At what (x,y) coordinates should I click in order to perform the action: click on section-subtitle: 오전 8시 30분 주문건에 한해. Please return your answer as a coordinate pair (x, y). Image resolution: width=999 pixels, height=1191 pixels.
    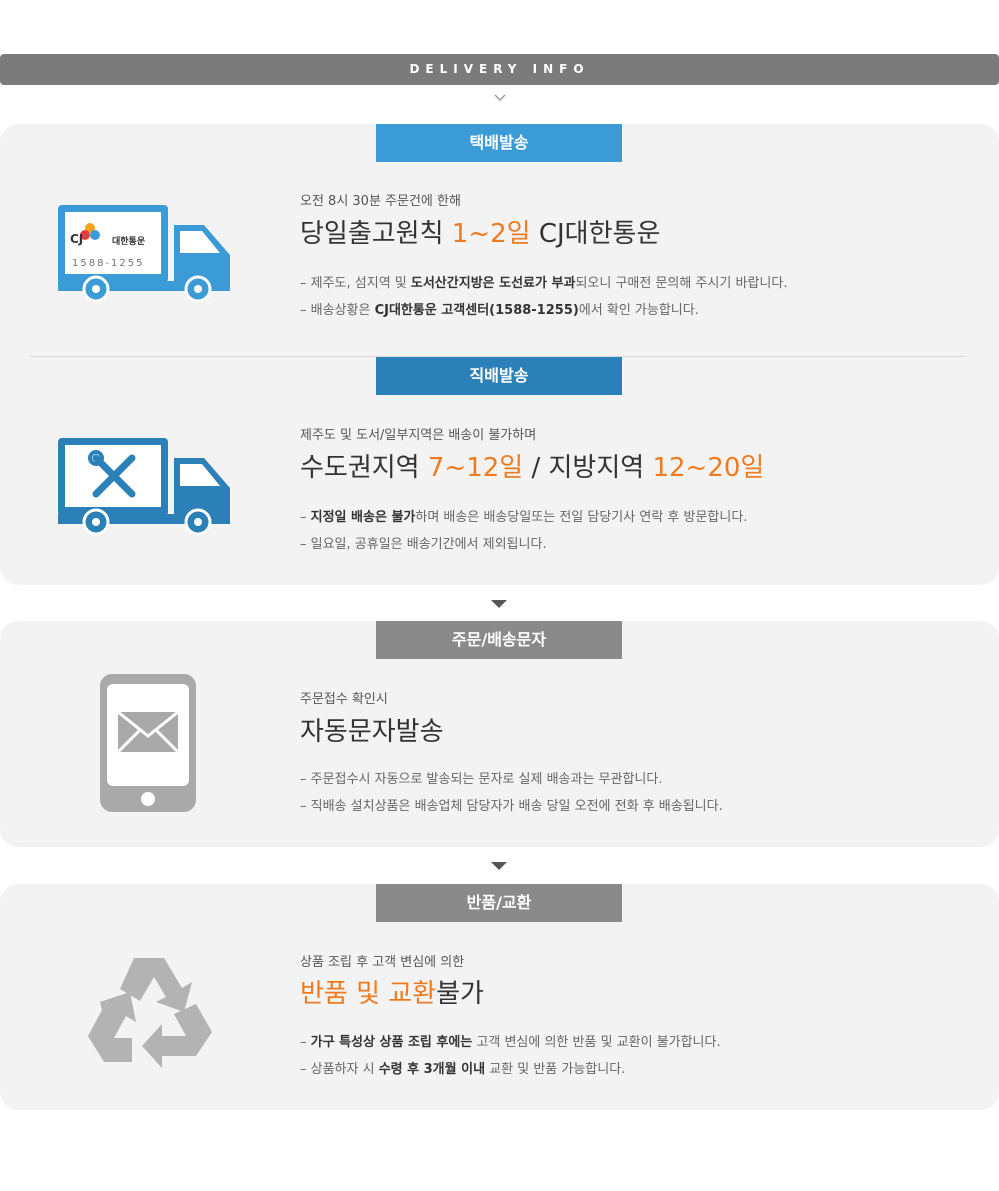
    Looking at the image, I should click on (380, 201).